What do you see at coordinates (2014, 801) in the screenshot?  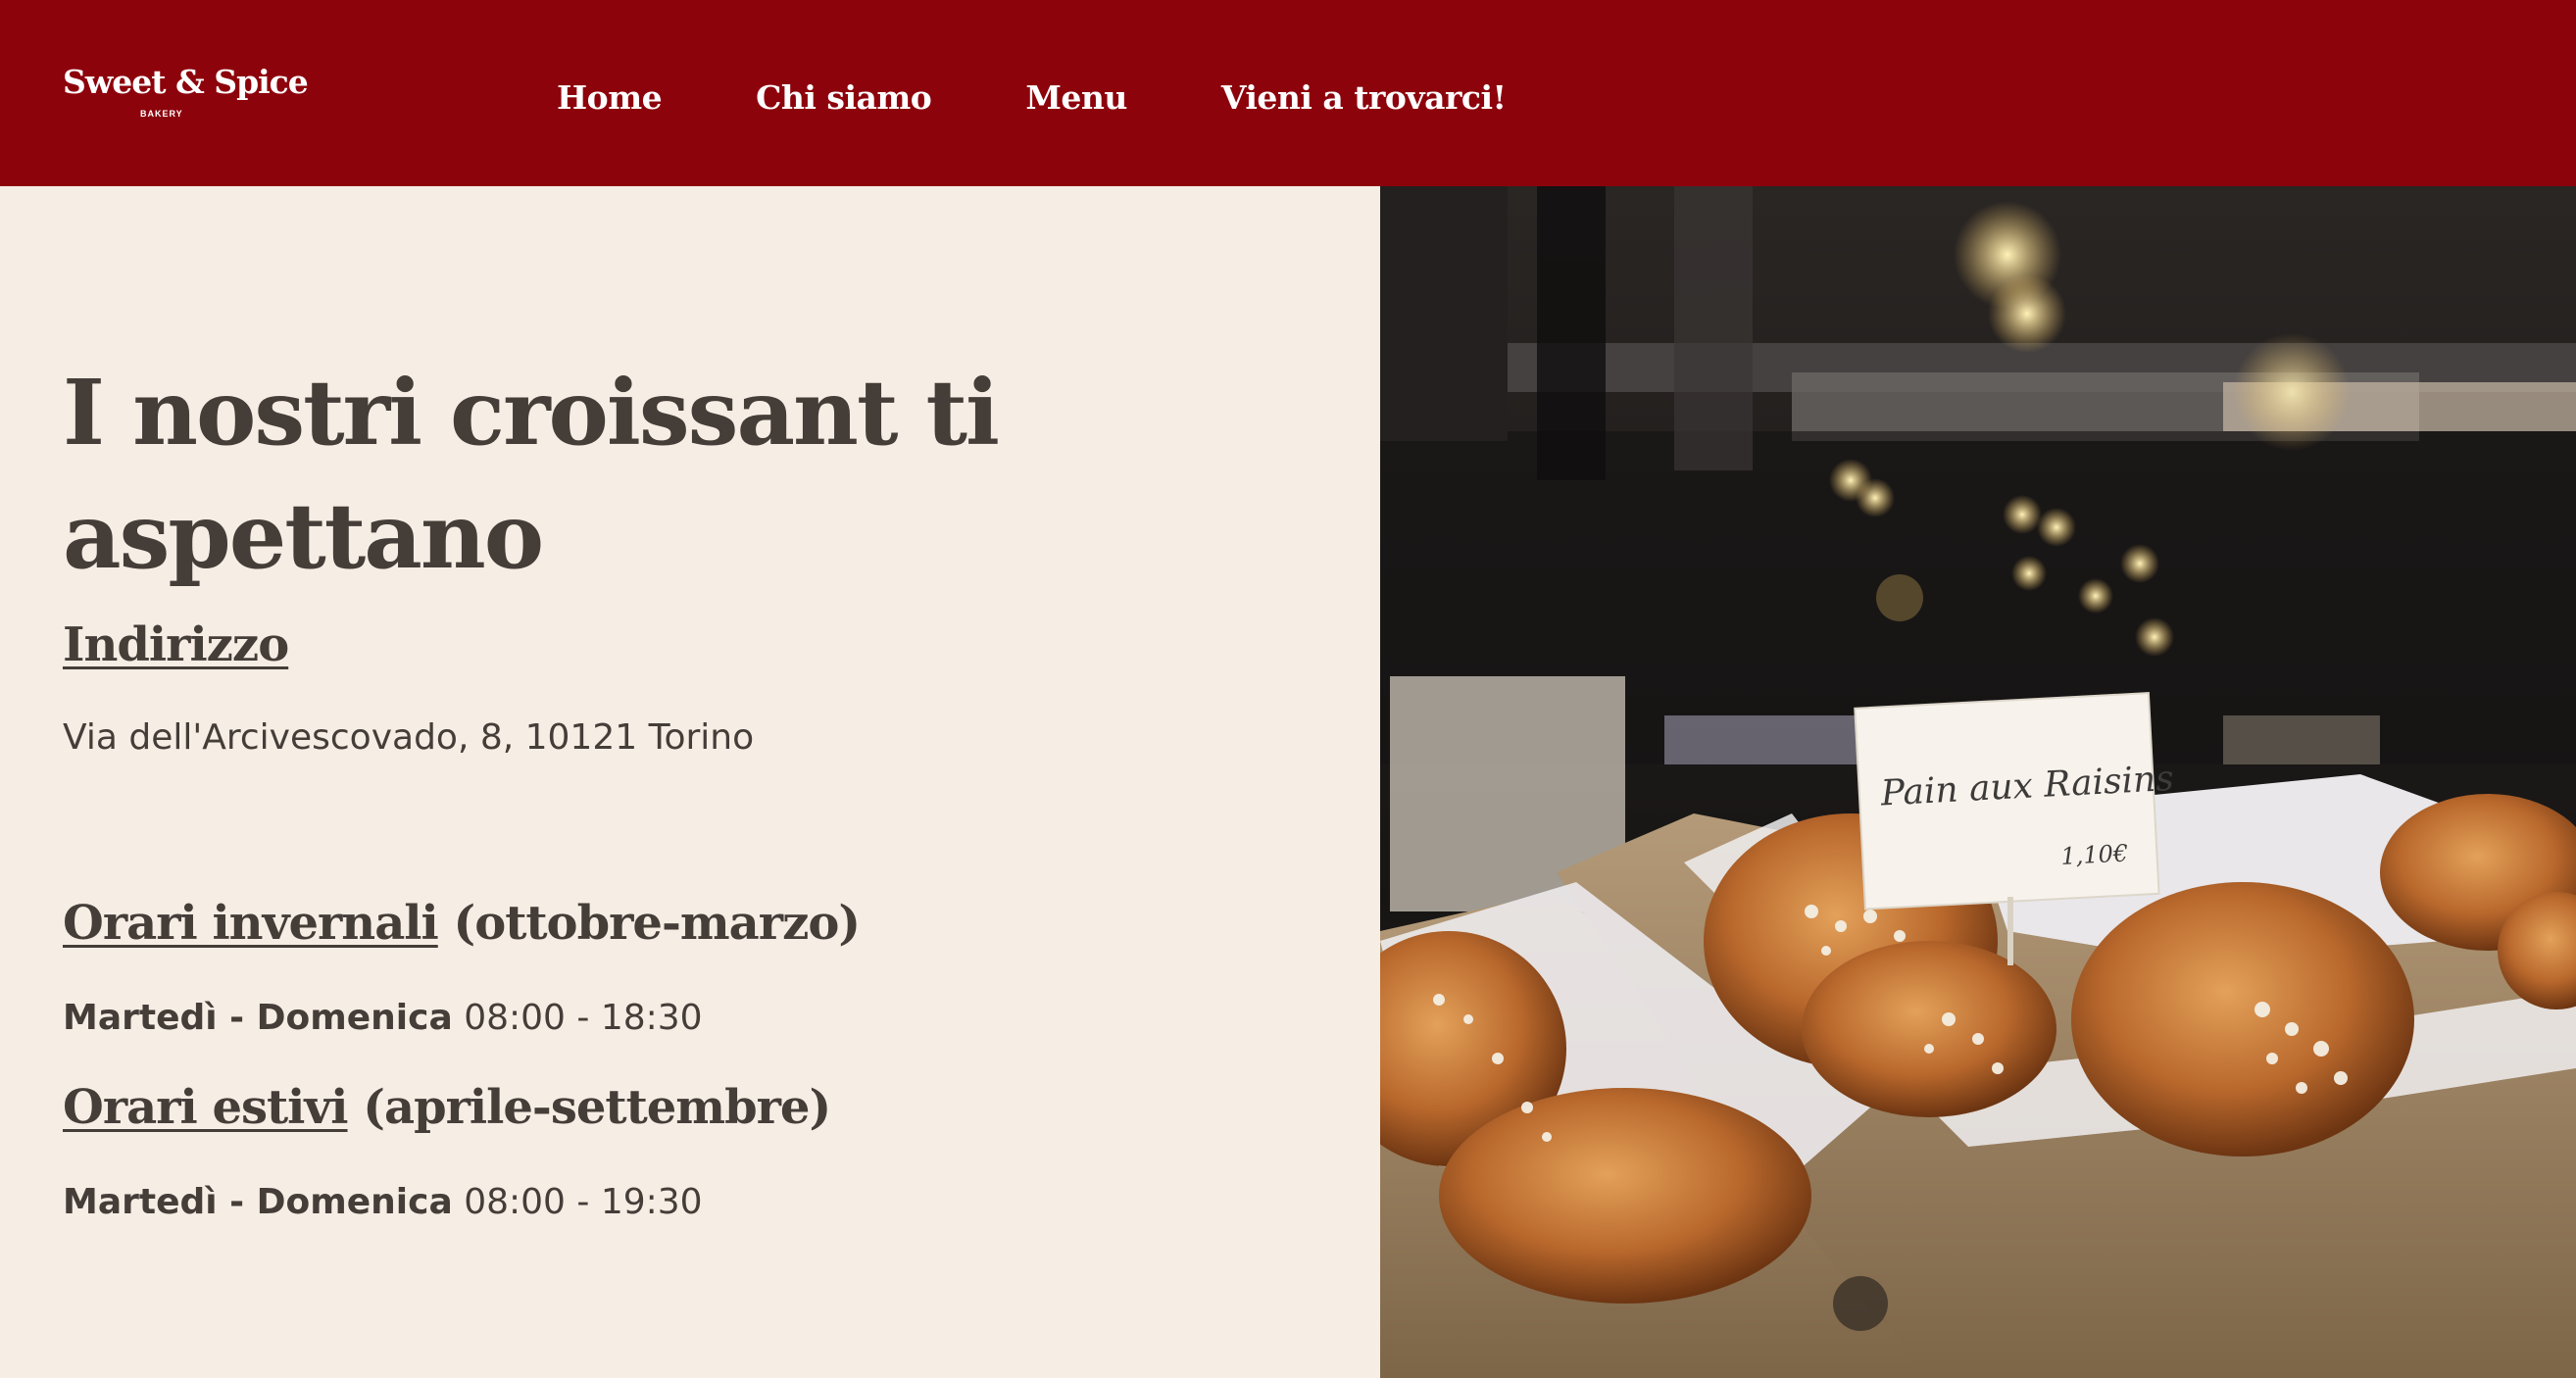 I see `price-sign: Pain aux Raisins 1,10€` at bounding box center [2014, 801].